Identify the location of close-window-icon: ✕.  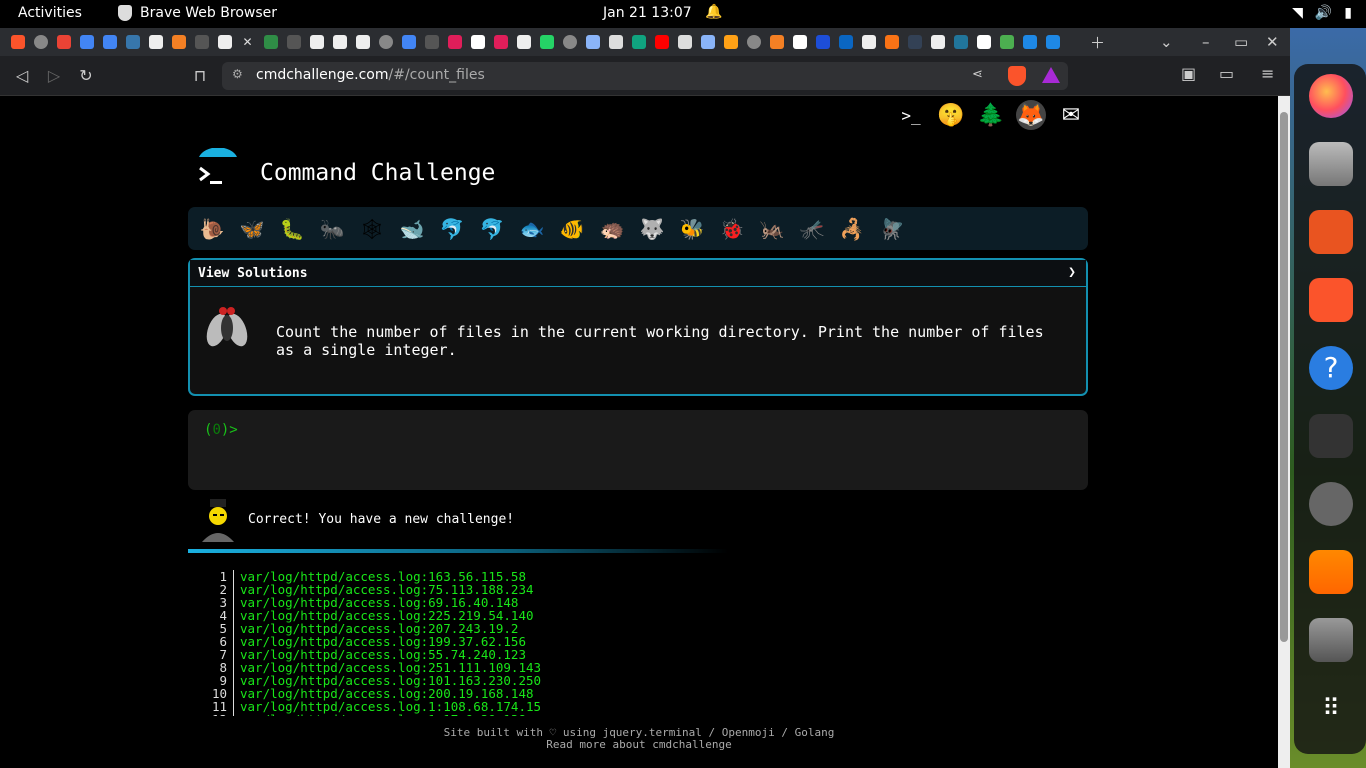
(1272, 42).